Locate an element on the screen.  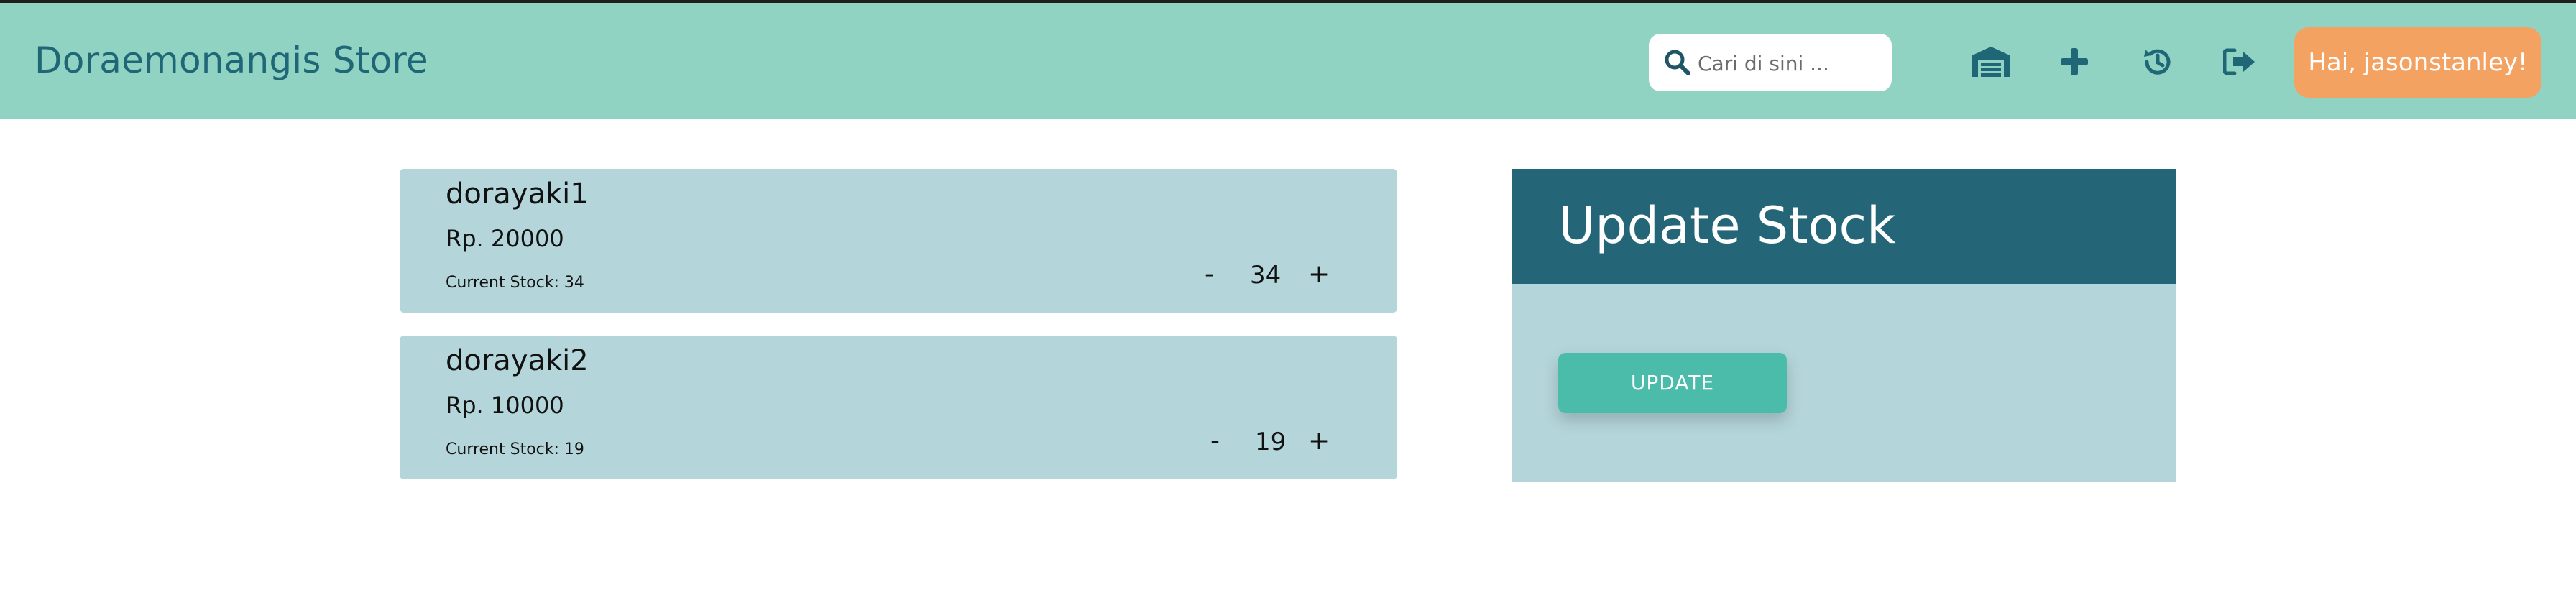
search-box is located at coordinates (1770, 63).